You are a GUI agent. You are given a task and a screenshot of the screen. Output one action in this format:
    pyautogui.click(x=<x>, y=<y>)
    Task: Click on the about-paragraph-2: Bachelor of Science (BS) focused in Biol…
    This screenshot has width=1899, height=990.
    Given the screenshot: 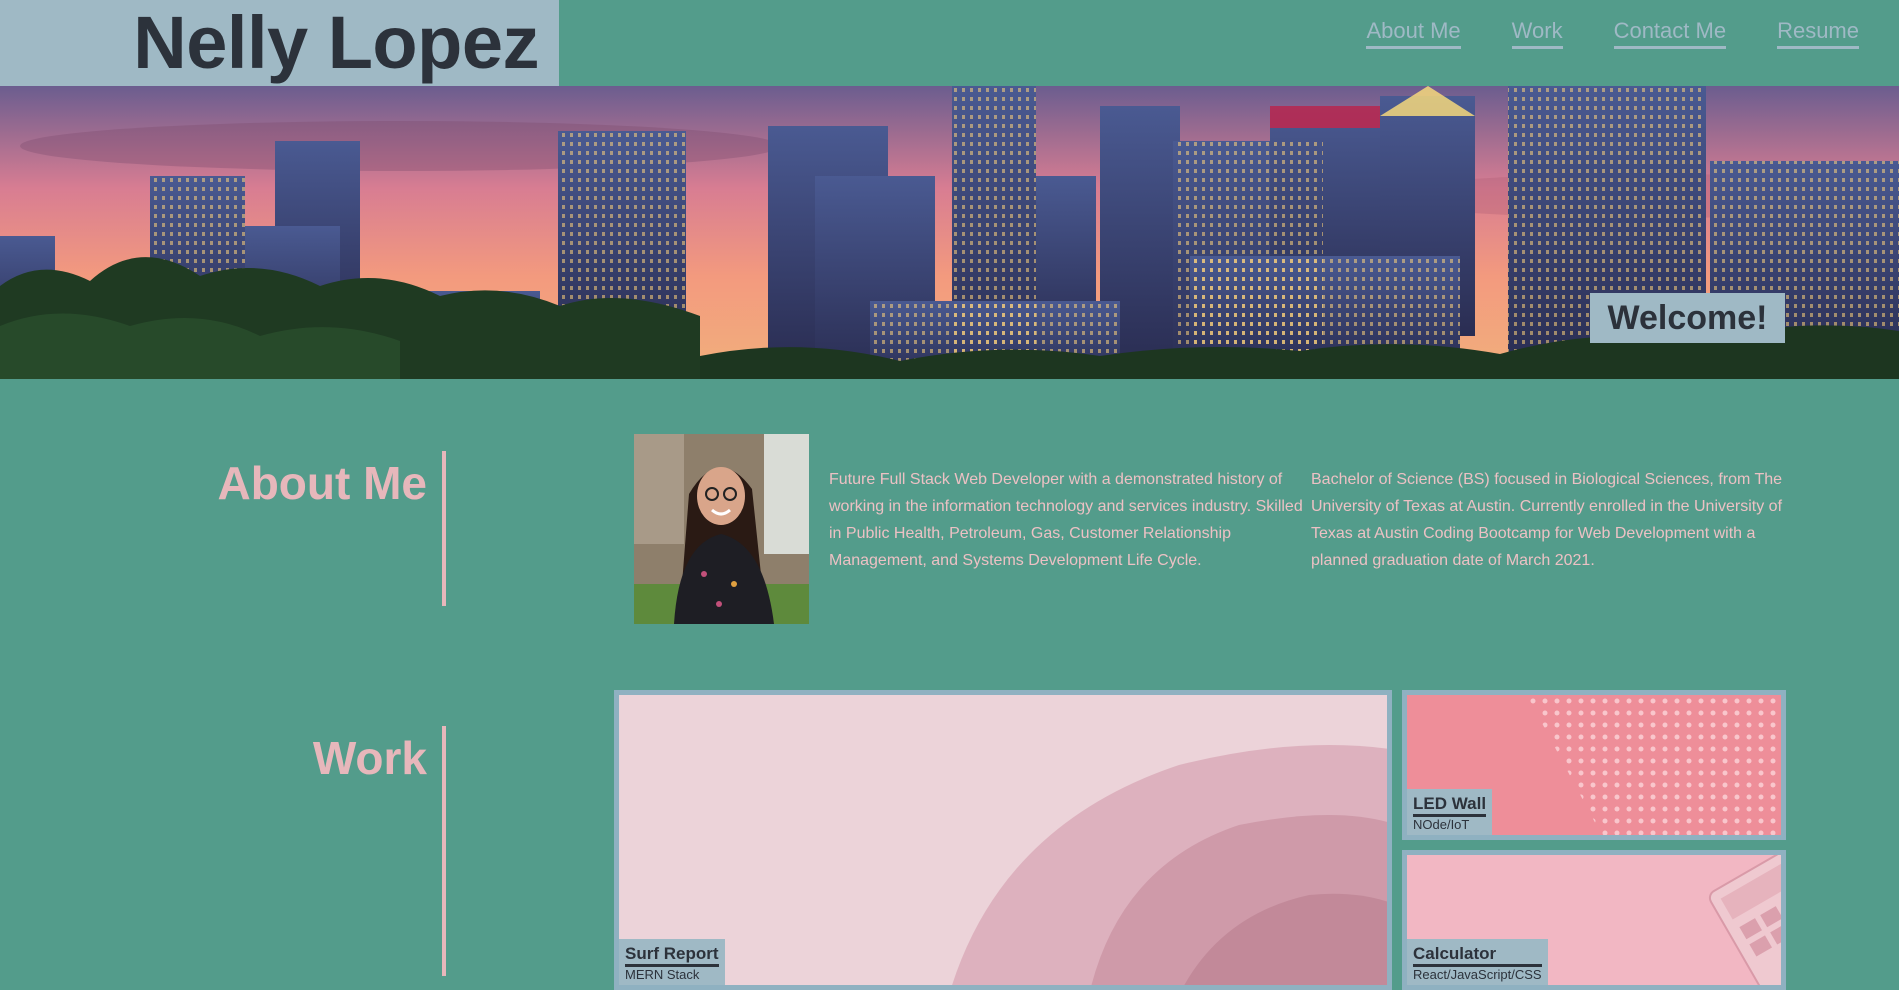 What is the action you would take?
    pyautogui.click(x=1547, y=520)
    